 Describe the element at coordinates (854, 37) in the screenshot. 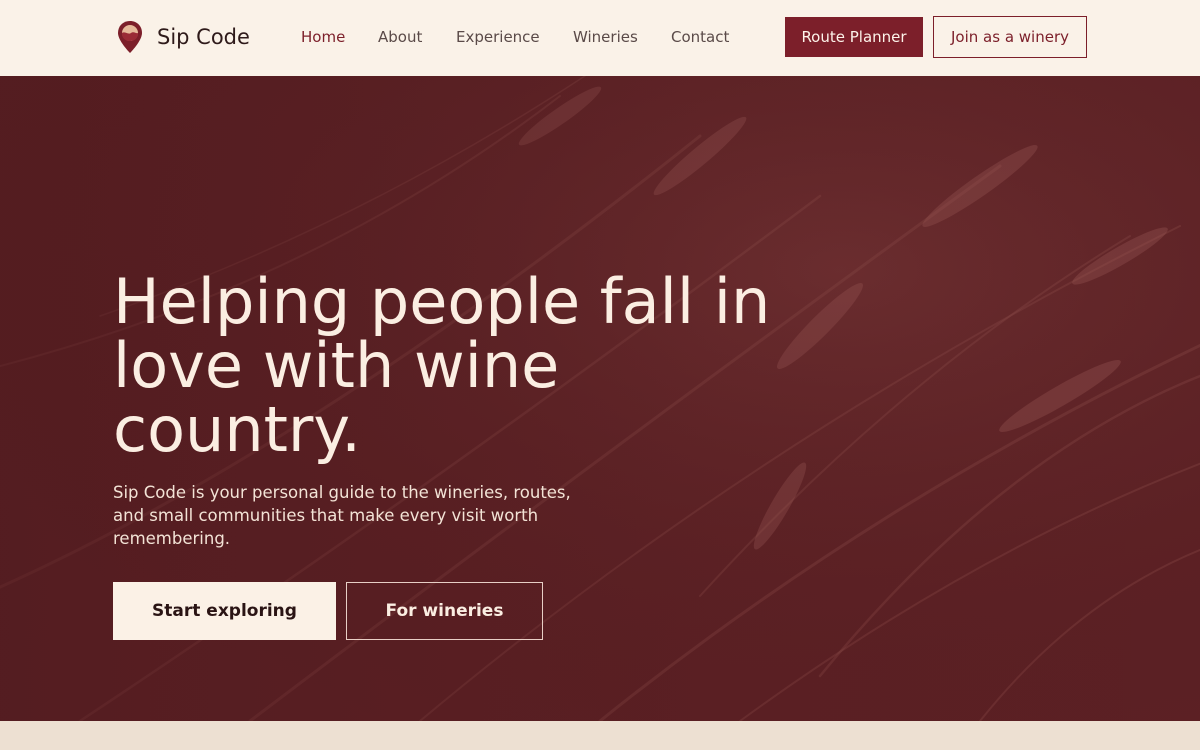

I see `route-planner-button: Route Planner` at that location.